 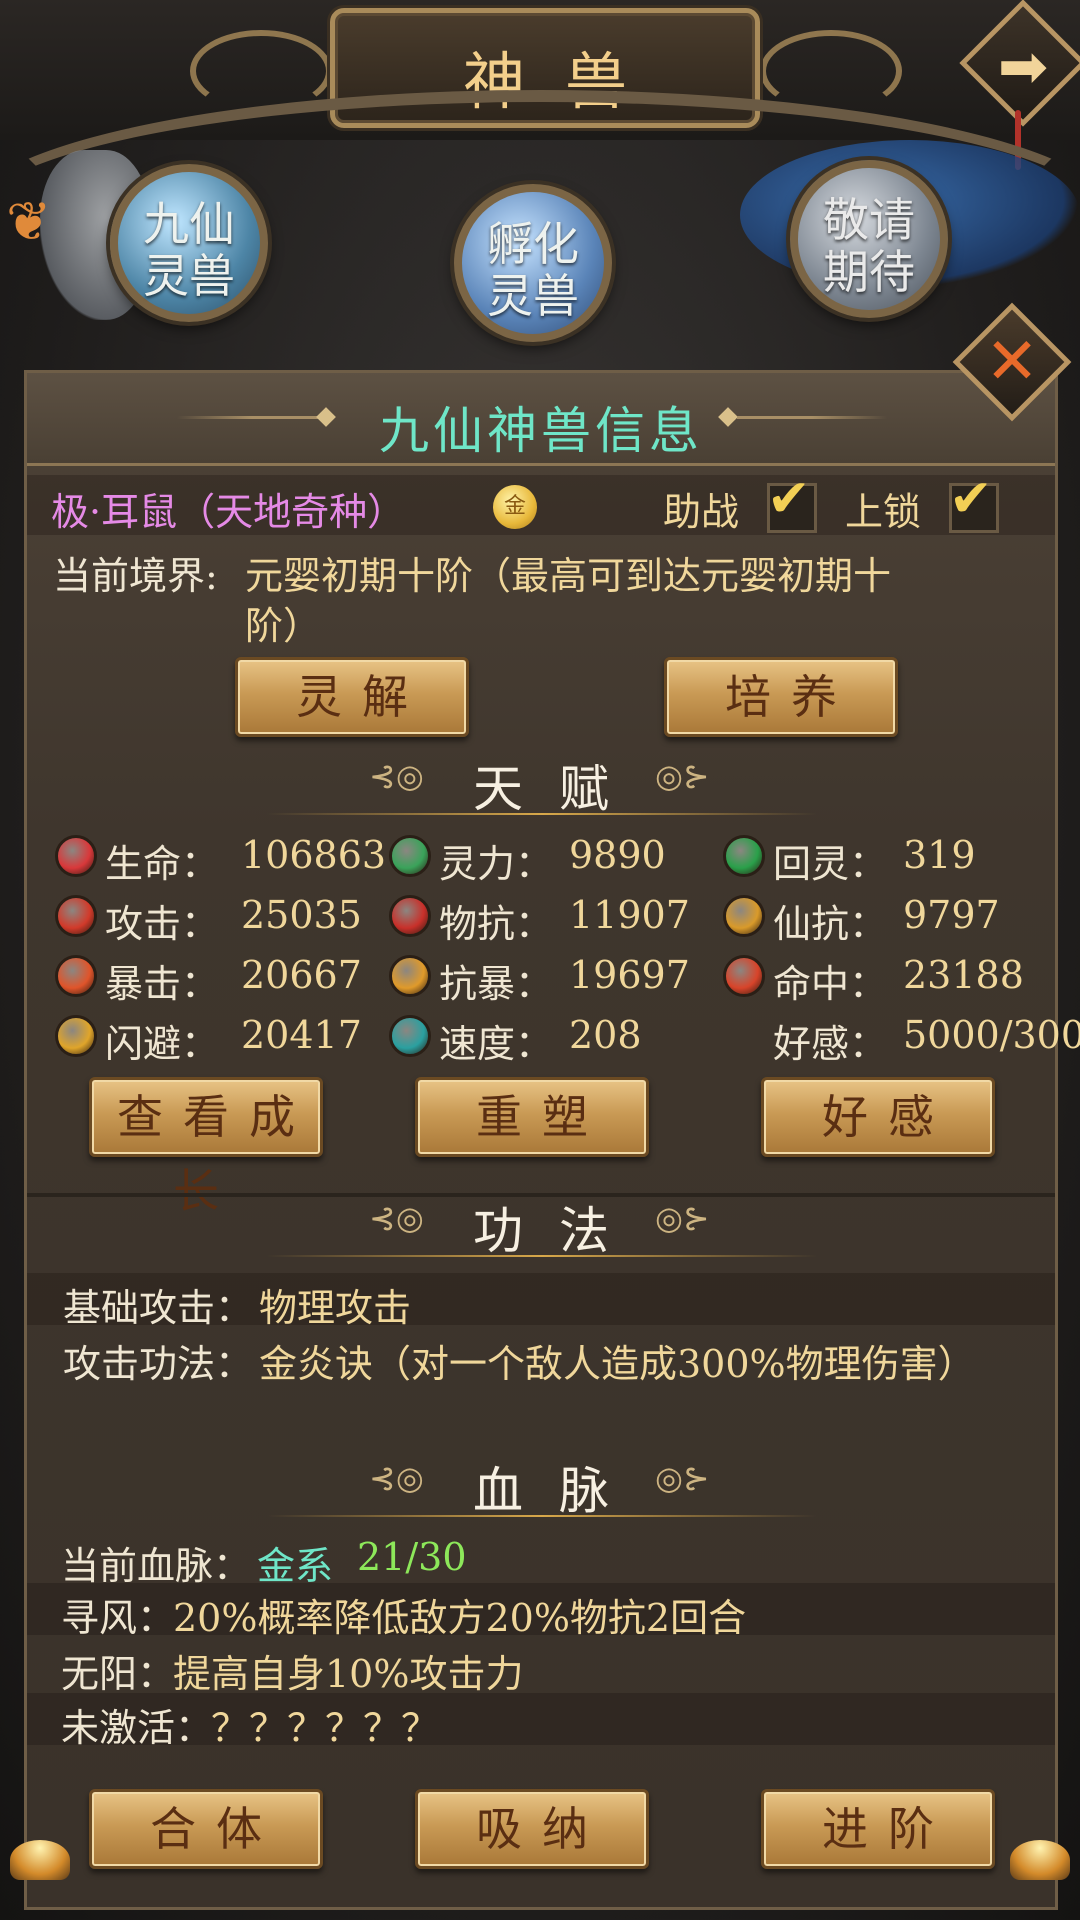 What do you see at coordinates (781, 697) in the screenshot?
I see `cultivate-button: 培养` at bounding box center [781, 697].